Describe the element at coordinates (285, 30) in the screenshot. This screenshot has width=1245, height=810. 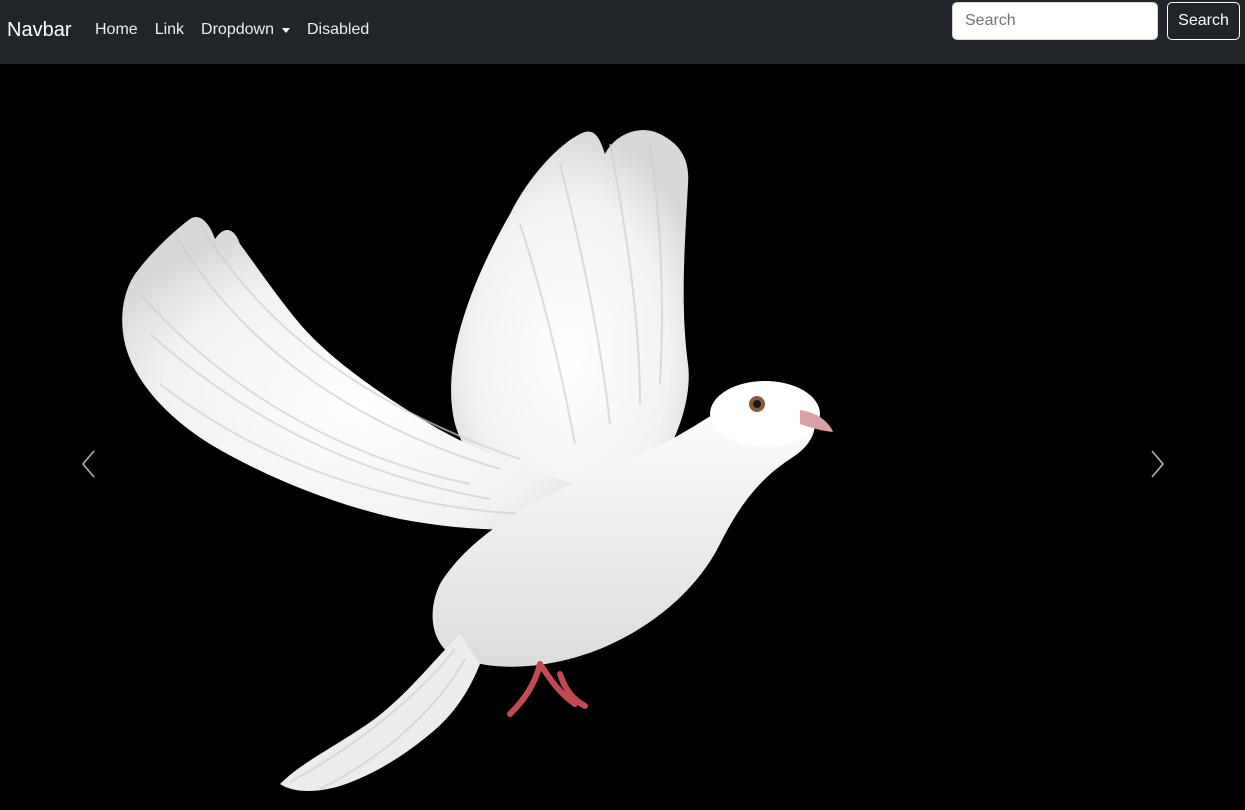
I see `caret-down-icon` at that location.